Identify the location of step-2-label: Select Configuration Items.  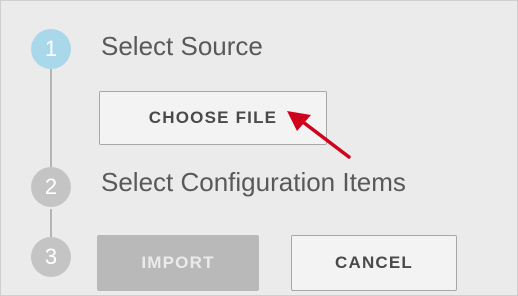
(253, 182).